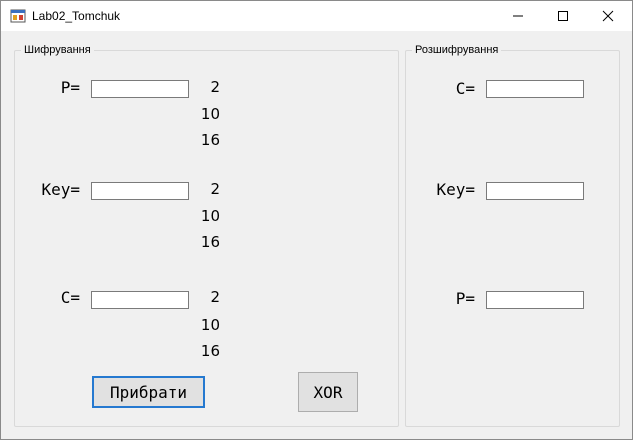 The image size is (633, 440). Describe the element at coordinates (148, 392) in the screenshot. I see `clear-button: Прибрати` at that location.